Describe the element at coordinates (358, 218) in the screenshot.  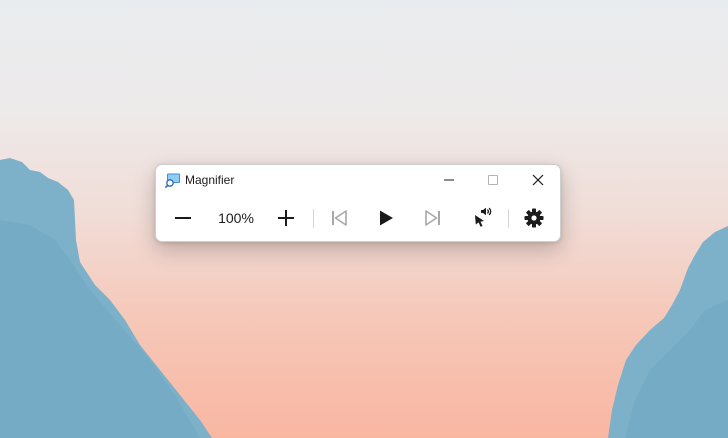
I see `magnifier-toolbar: 100%` at that location.